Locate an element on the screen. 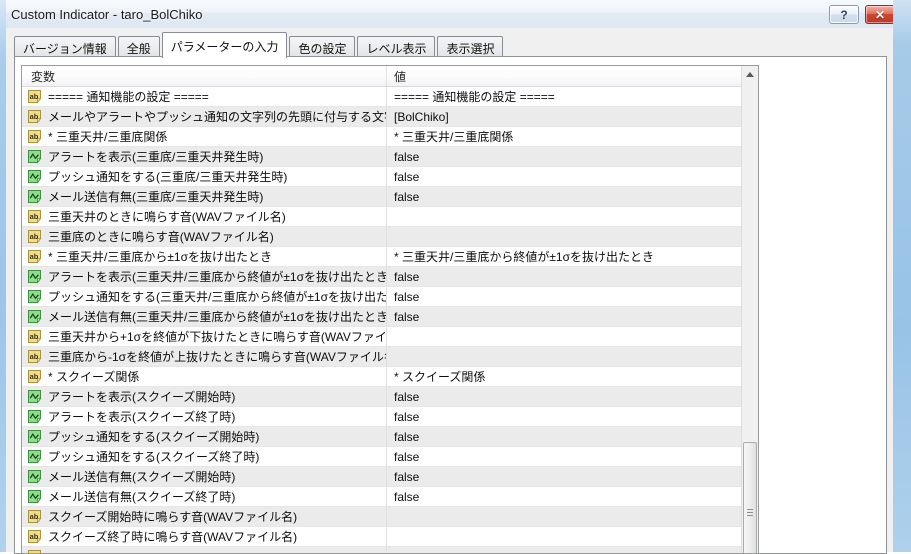  param-row: ab三重天井のときに鳴らす音(WAVファイル名) is located at coordinates (381, 217).